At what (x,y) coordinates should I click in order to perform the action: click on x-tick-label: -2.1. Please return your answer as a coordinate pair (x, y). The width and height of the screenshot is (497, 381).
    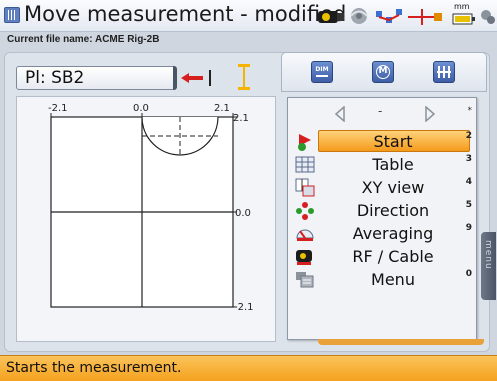
    Looking at the image, I should click on (58, 108).